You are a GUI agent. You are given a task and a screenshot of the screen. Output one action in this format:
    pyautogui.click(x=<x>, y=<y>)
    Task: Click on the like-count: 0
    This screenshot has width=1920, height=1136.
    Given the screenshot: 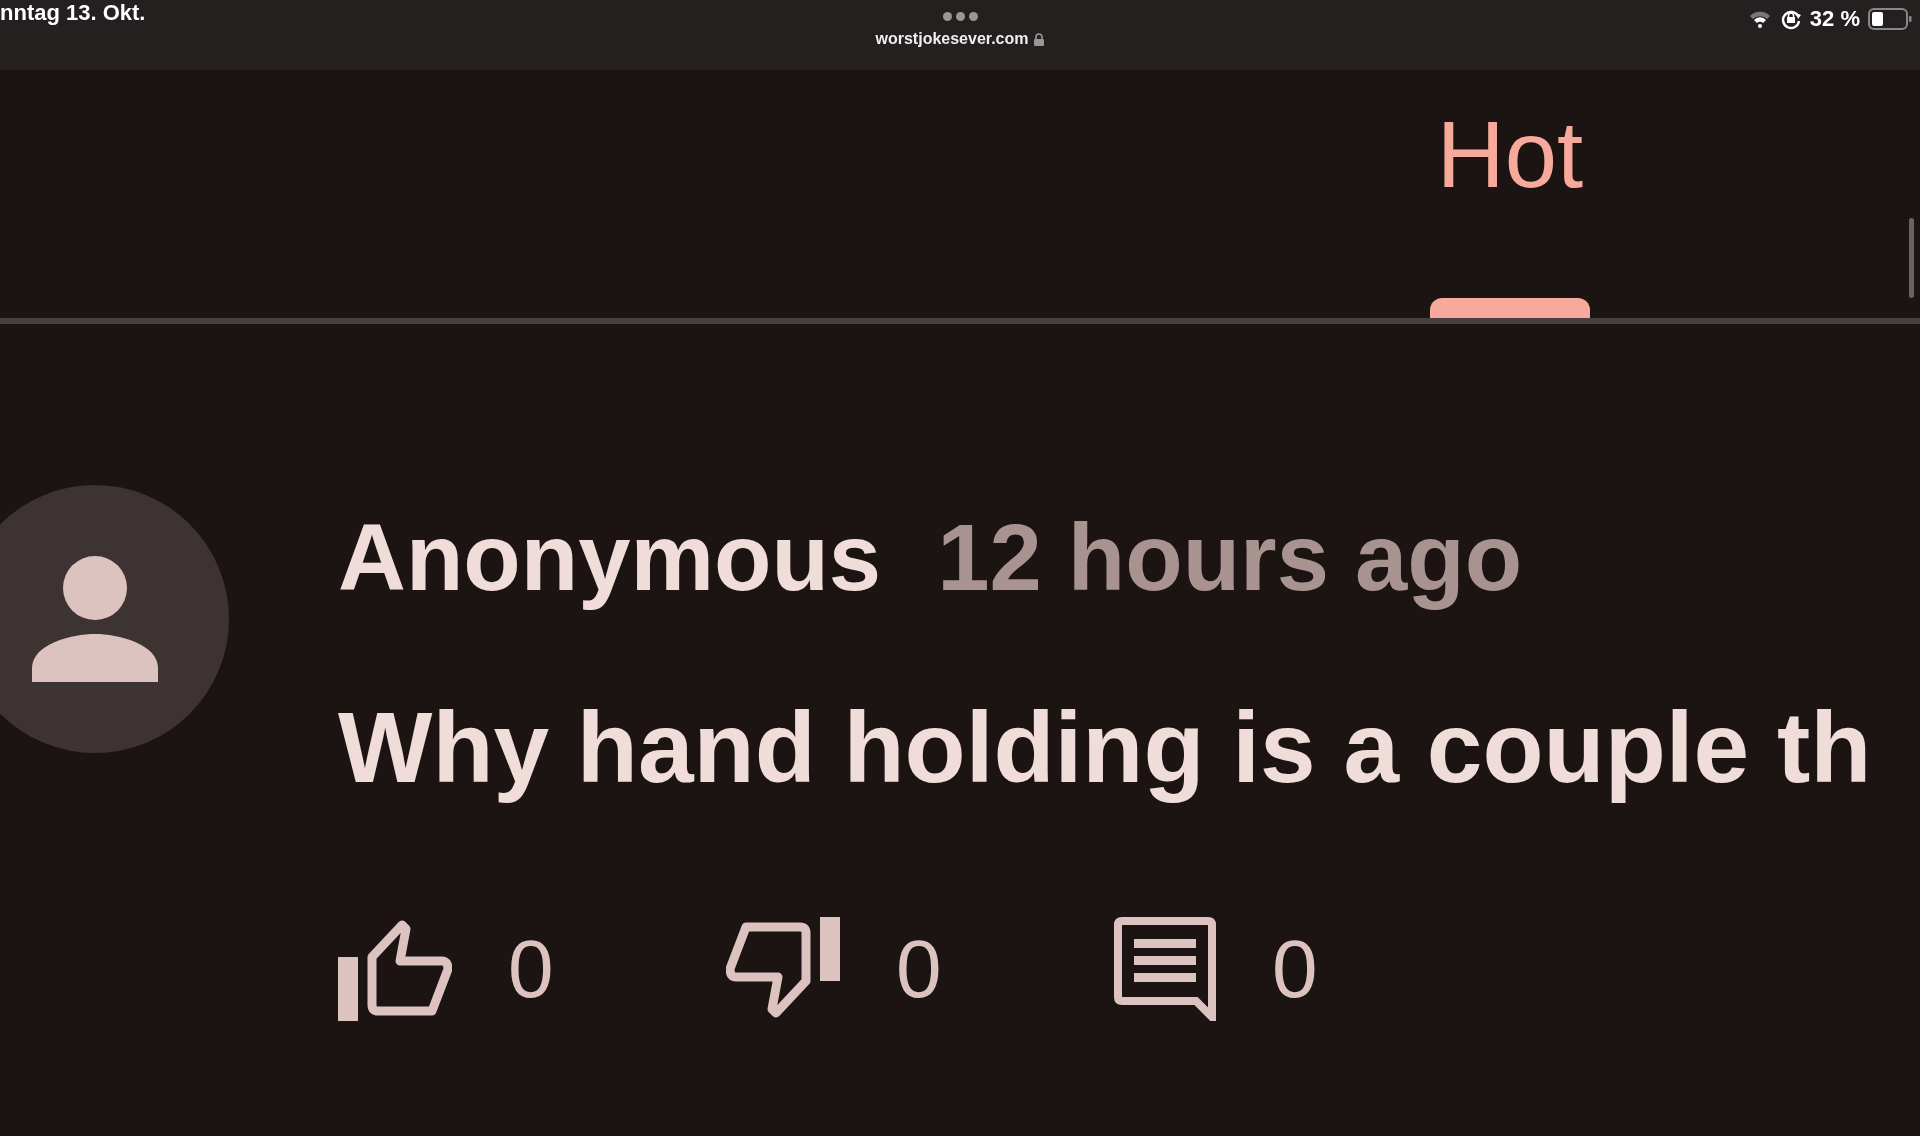 What is the action you would take?
    pyautogui.click(x=531, y=968)
    